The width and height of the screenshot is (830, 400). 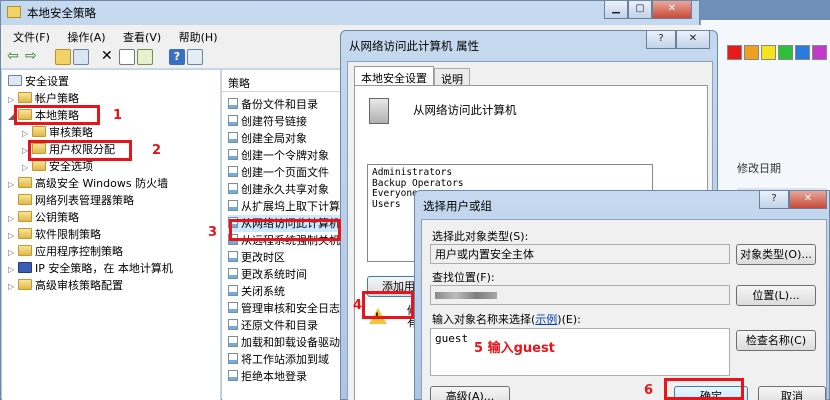 What do you see at coordinates (267, 138) in the screenshot?
I see `policy-row: 创建全局对象` at bounding box center [267, 138].